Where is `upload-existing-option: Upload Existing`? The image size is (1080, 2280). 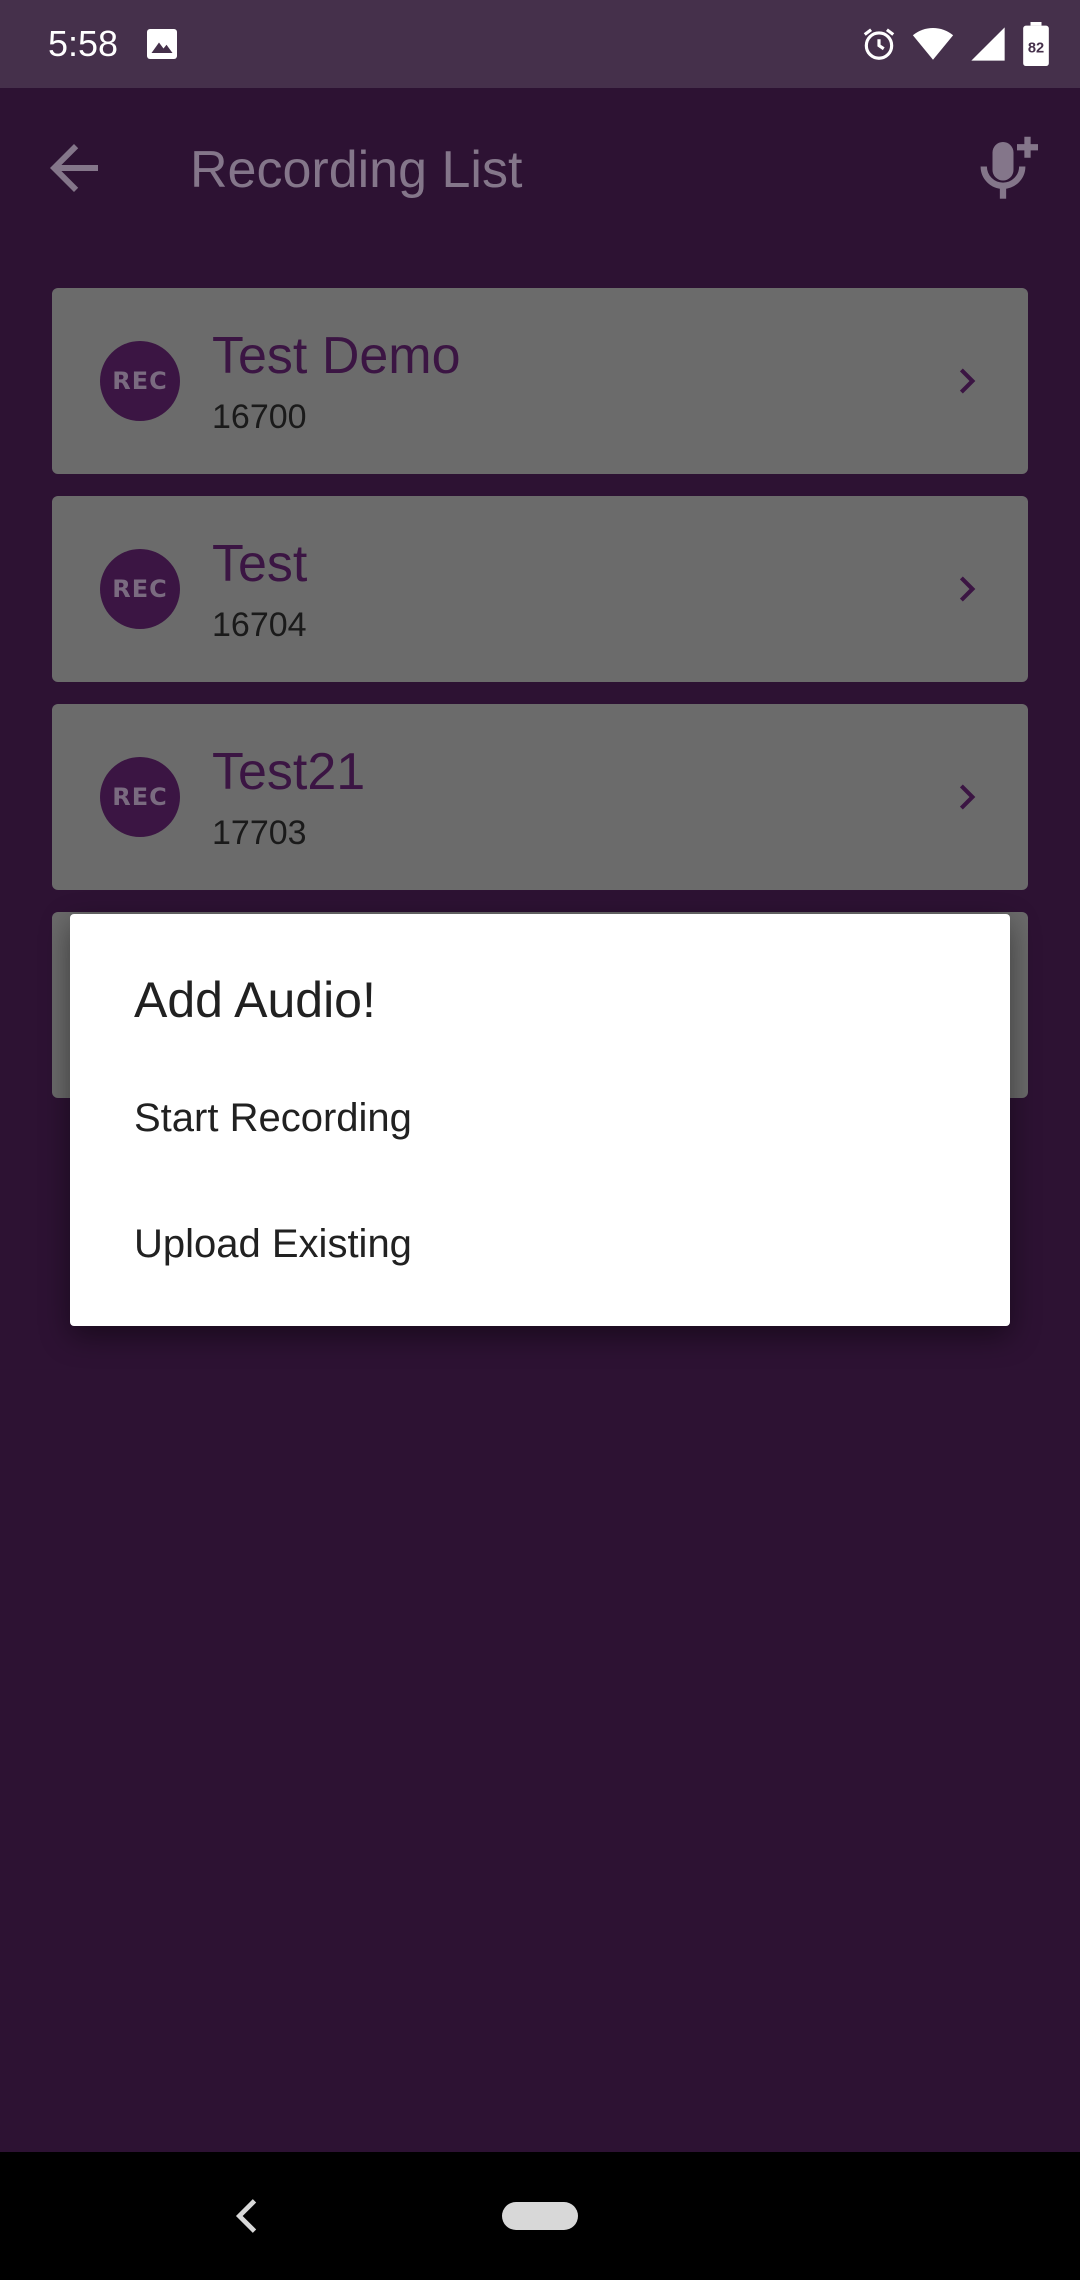
upload-existing-option: Upload Existing is located at coordinates (273, 1244).